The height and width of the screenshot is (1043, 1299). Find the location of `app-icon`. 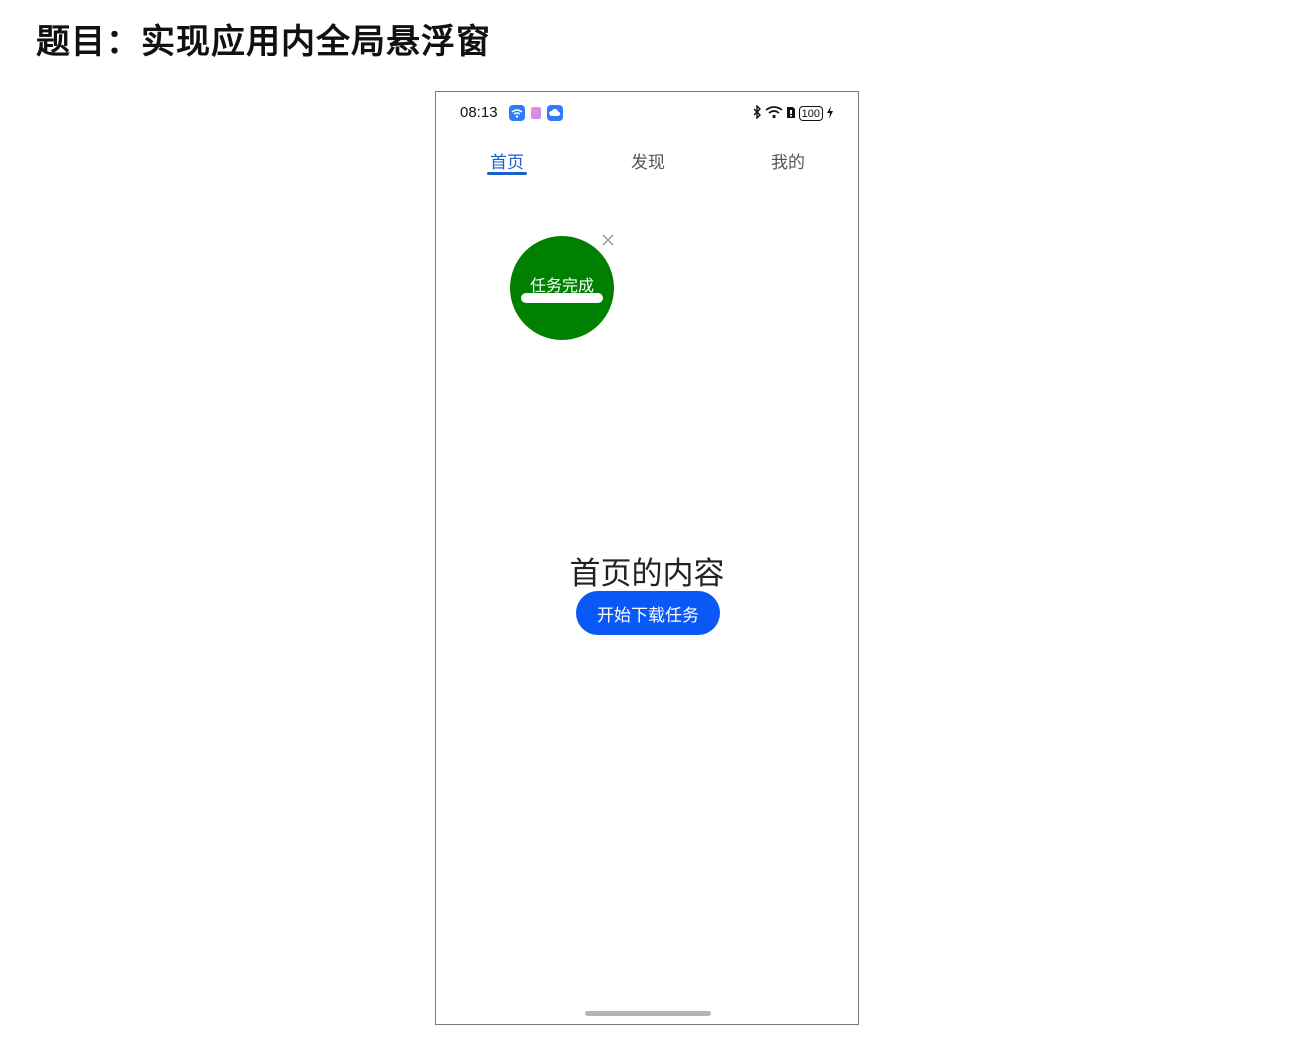

app-icon is located at coordinates (536, 113).